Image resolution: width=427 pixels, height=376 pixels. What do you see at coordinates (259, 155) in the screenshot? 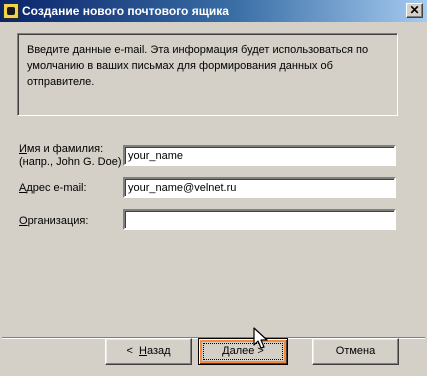
I see `name-input: your_name` at bounding box center [259, 155].